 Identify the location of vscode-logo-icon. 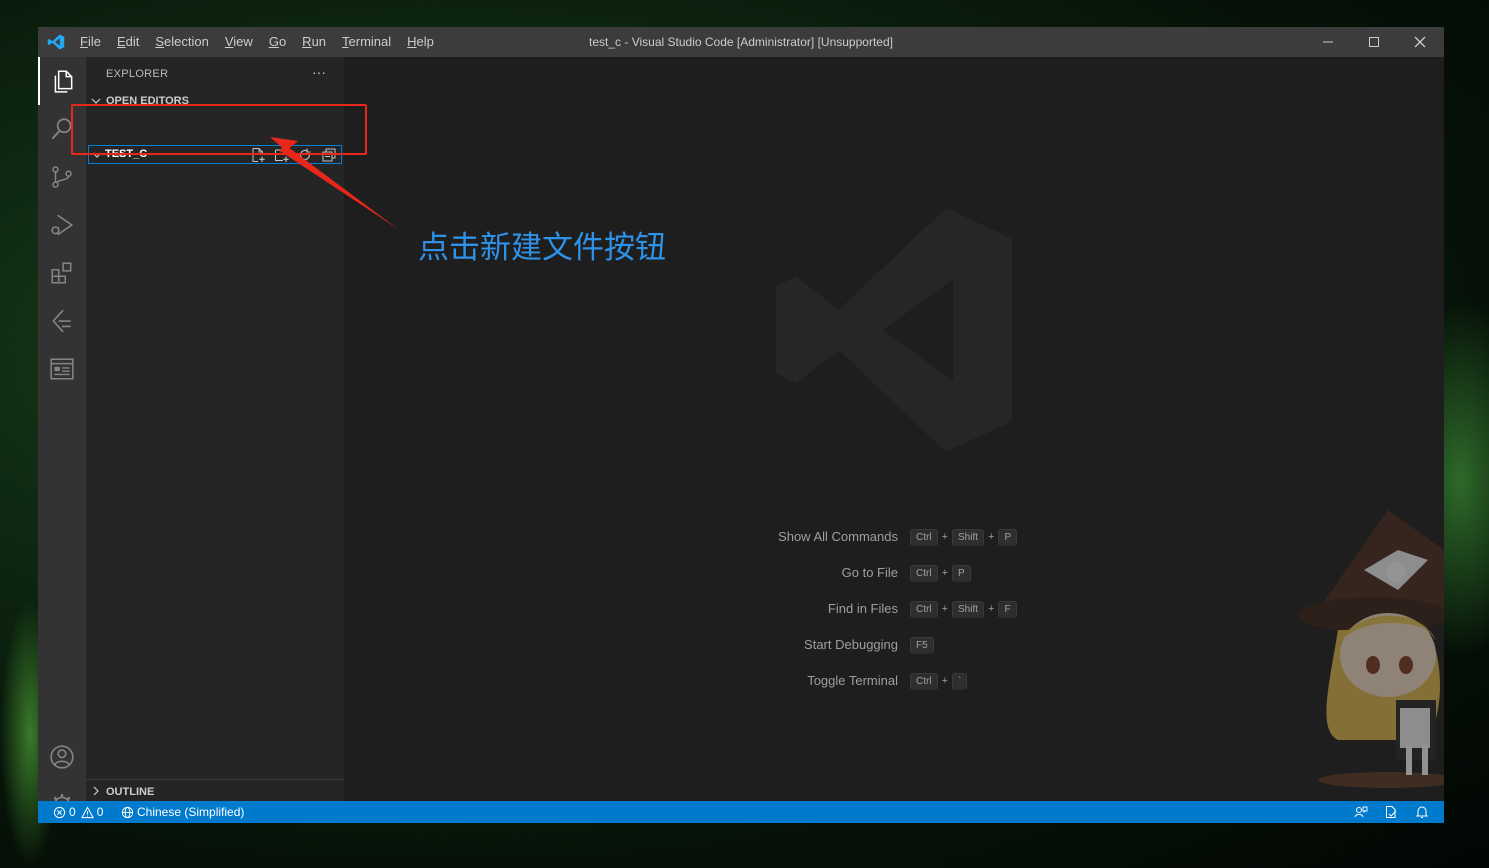
(56, 42).